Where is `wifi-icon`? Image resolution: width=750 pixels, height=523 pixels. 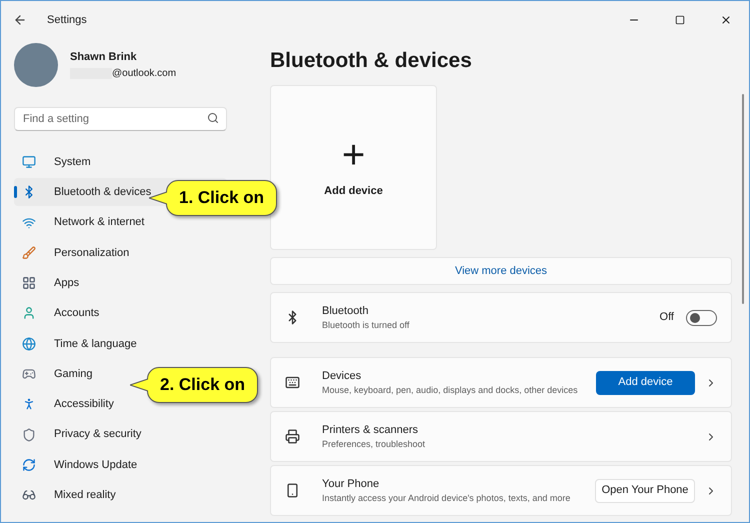
wifi-icon is located at coordinates (29, 223).